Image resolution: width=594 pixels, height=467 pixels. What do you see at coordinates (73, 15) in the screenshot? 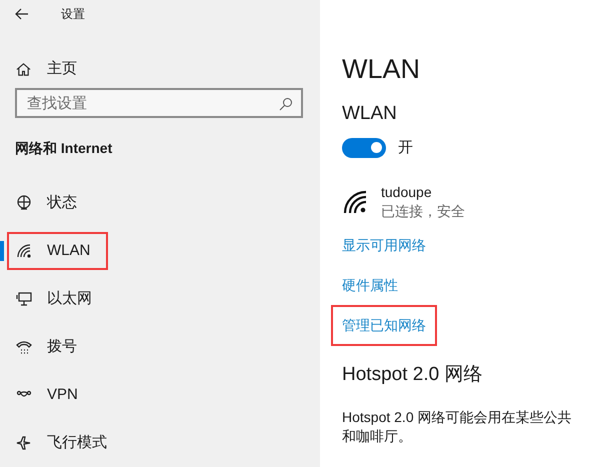
I see `window-title: 设置` at bounding box center [73, 15].